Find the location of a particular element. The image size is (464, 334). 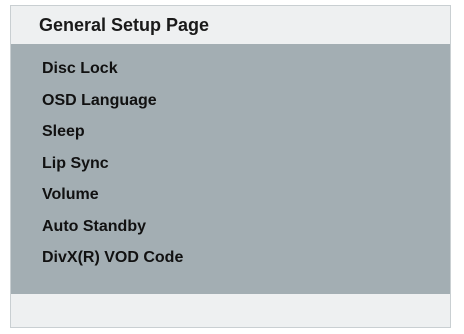

menu-item-volume: Volume is located at coordinates (230, 195).